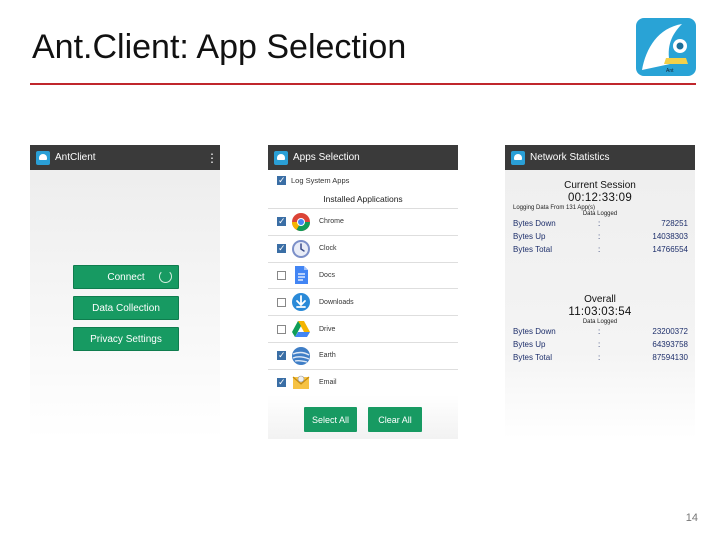 The height and width of the screenshot is (540, 720). What do you see at coordinates (212, 158) in the screenshot?
I see `overflow-menu-icon: ⋮` at bounding box center [212, 158].